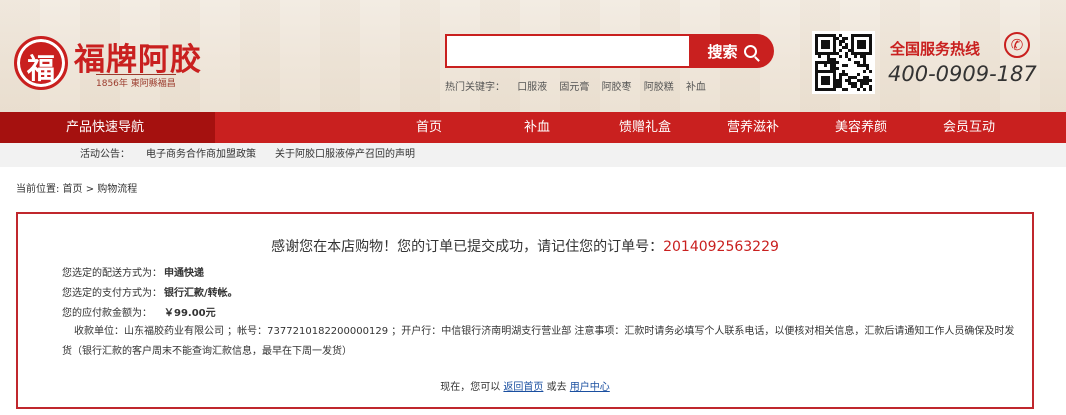  What do you see at coordinates (532, 87) in the screenshot?
I see `hot-keyword: 口服液` at bounding box center [532, 87].